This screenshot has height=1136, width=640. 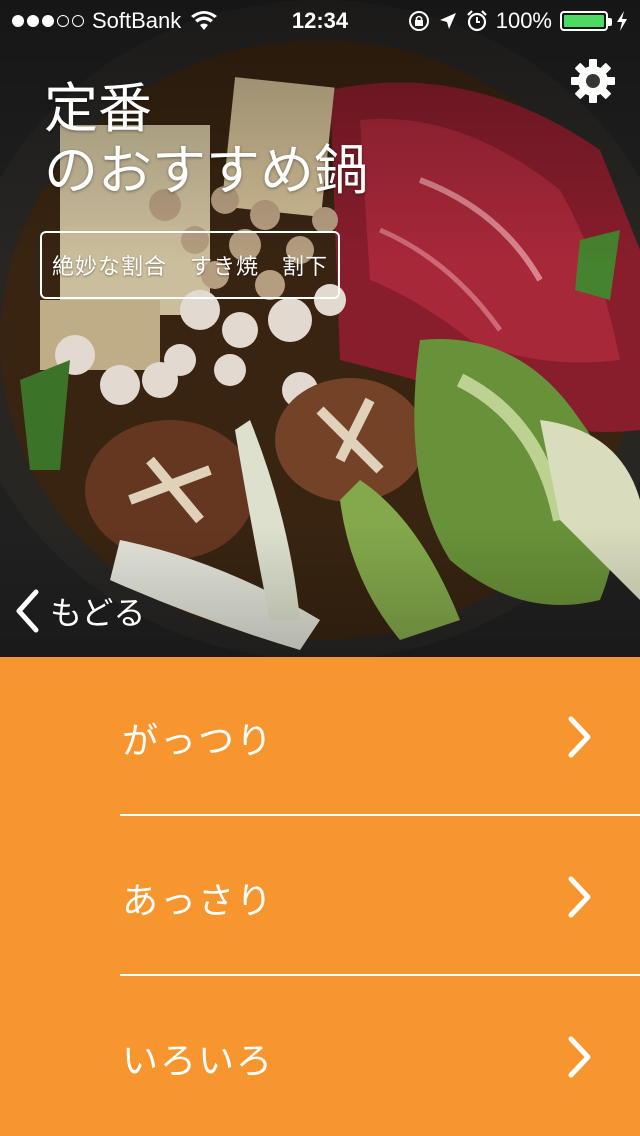 I want to click on menu-item-label: がっつり, so click(x=198, y=741).